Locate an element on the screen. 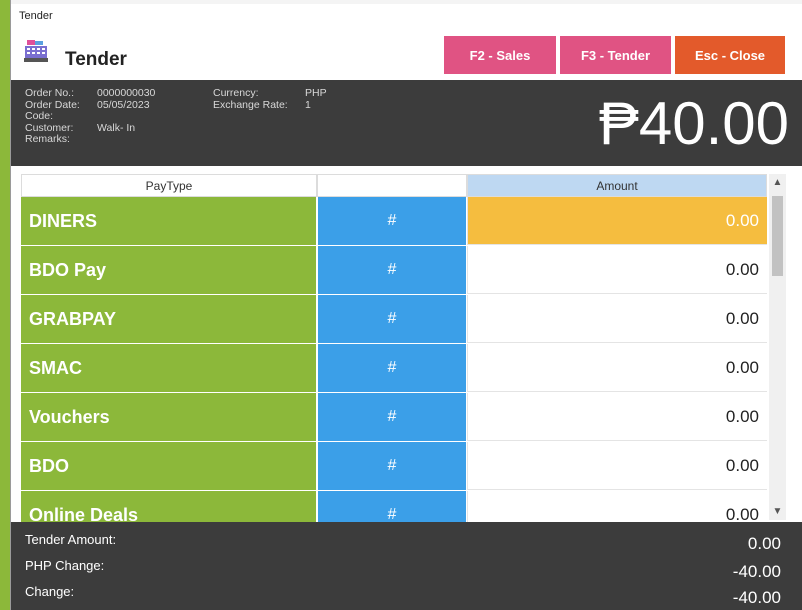 The image size is (802, 610). order-date-value: 05/05/2023 is located at coordinates (123, 104).